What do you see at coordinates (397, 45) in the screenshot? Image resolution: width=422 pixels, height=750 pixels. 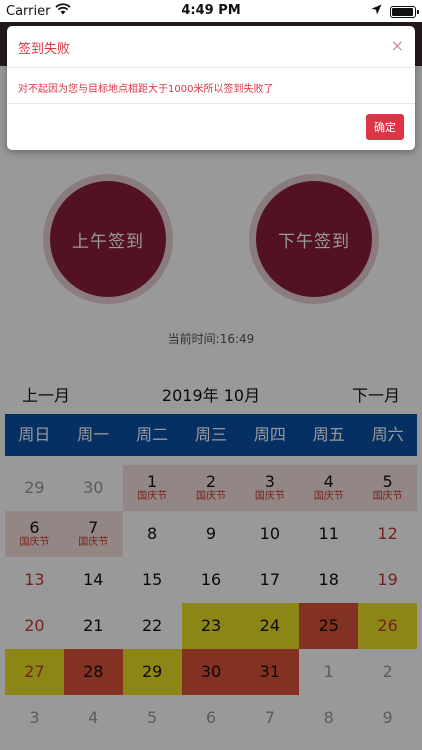 I see `close-icon: ×` at bounding box center [397, 45].